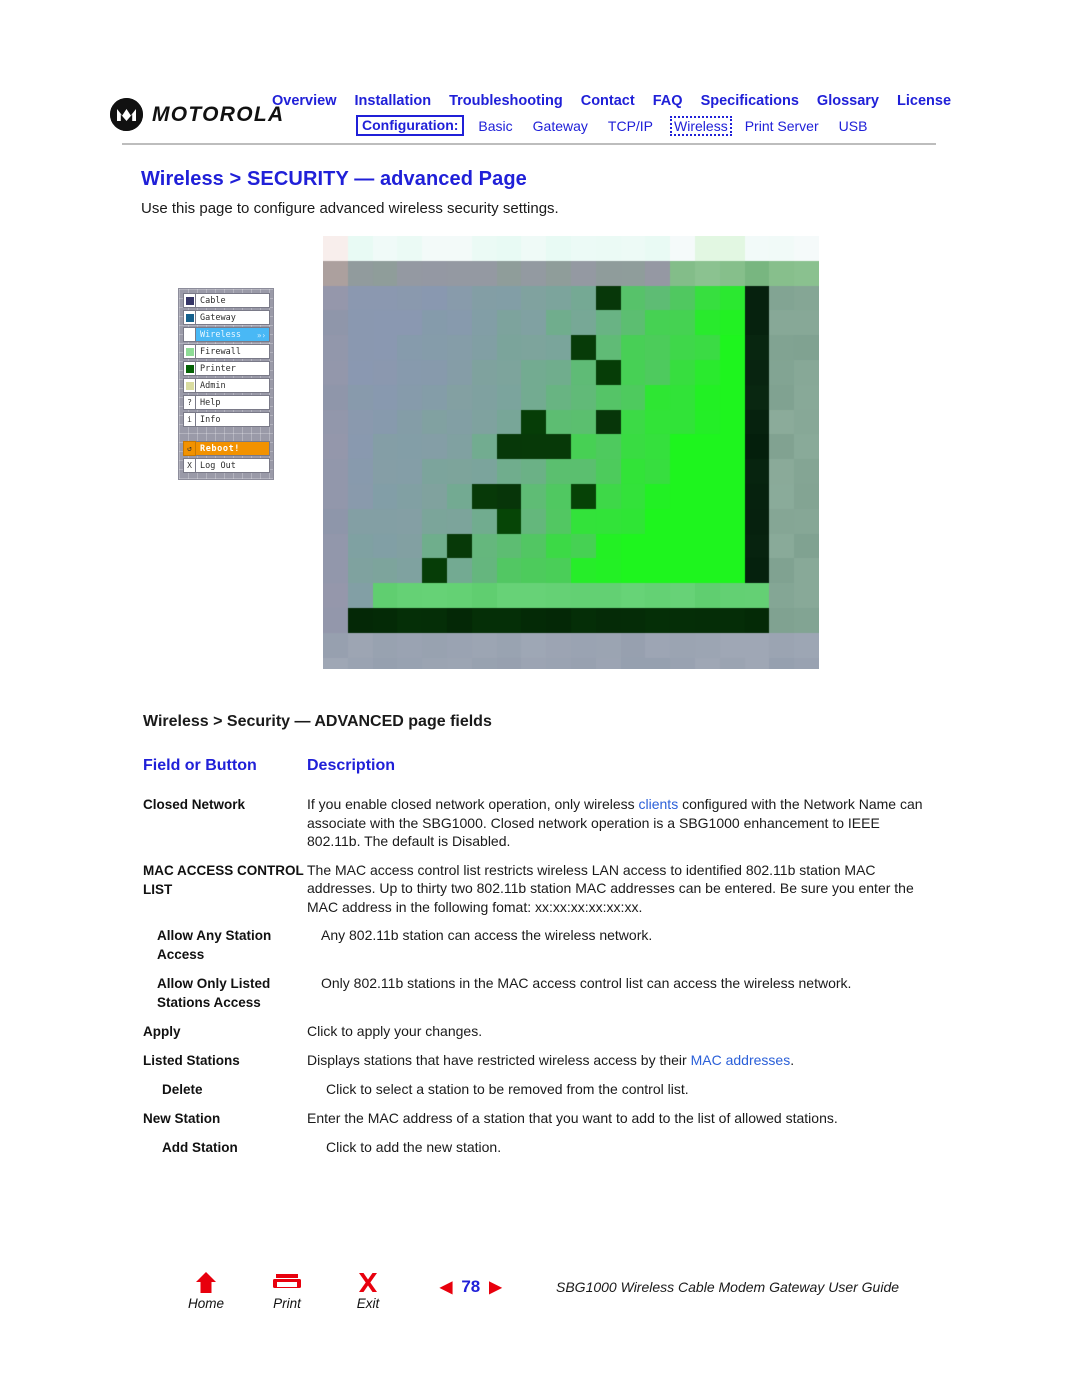 The width and height of the screenshot is (1080, 1397). Describe the element at coordinates (194, 804) in the screenshot. I see `table-cell-field-name: Closed Network` at that location.